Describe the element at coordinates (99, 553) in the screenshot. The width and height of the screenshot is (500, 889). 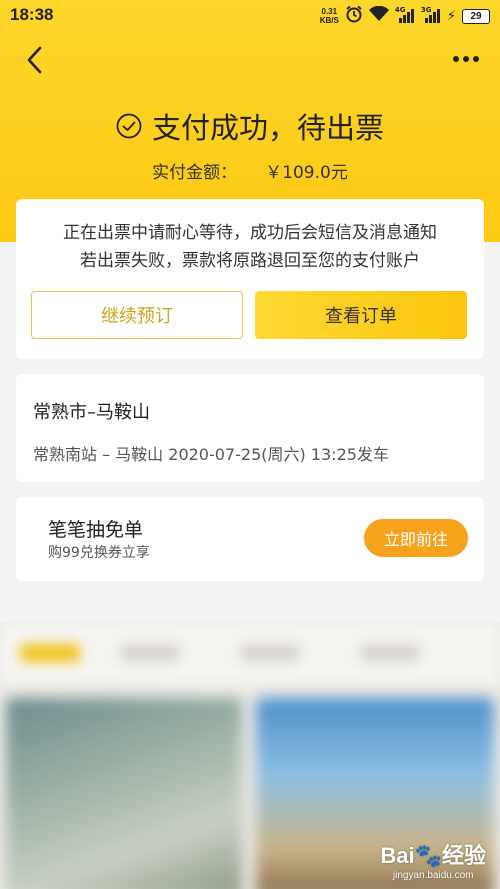
I see `promo-subtitle: 购99兑换券立享` at that location.